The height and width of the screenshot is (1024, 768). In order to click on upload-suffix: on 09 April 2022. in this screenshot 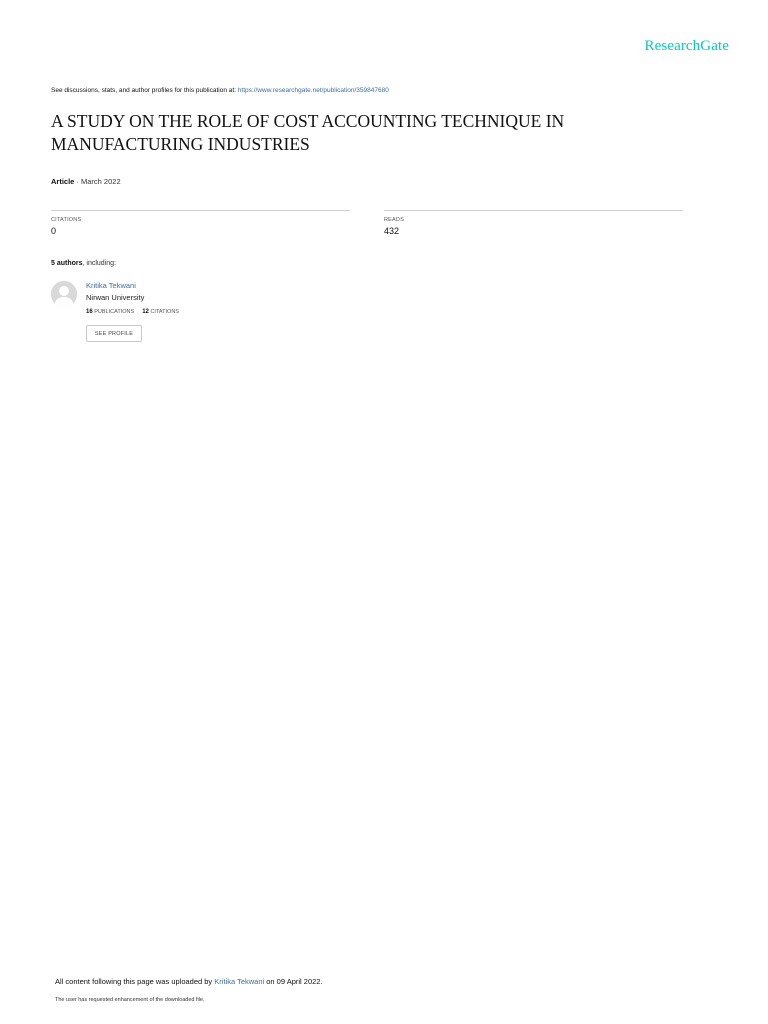, I will do `click(293, 981)`.